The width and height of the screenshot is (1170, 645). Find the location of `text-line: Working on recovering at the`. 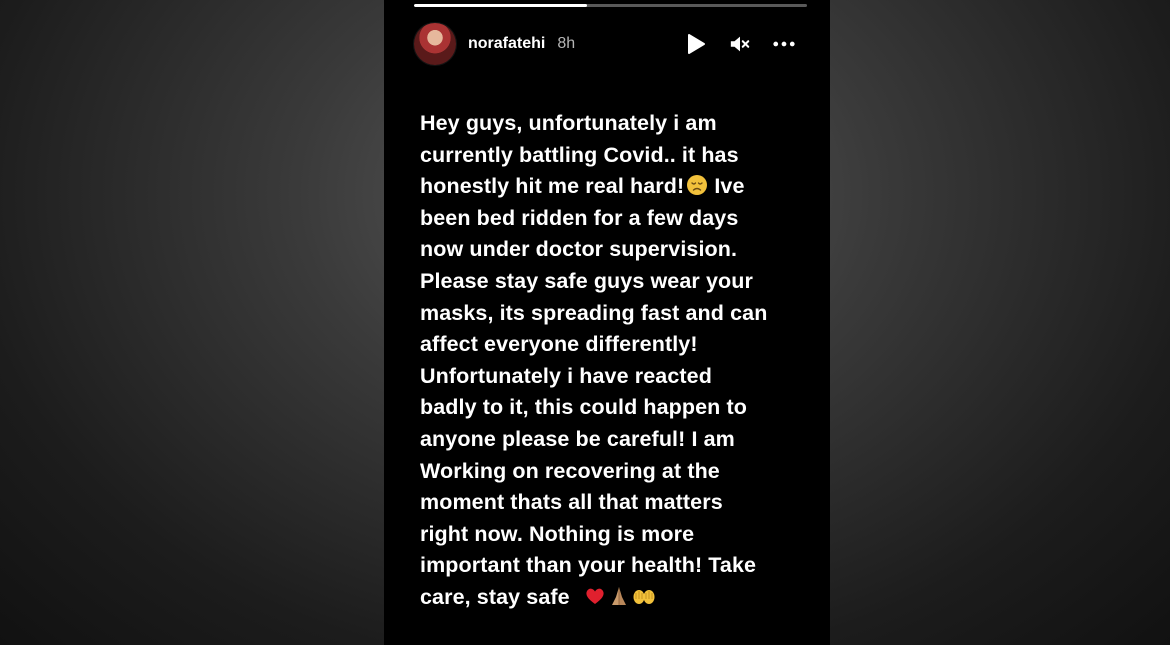

text-line: Working on recovering at the is located at coordinates (570, 470).